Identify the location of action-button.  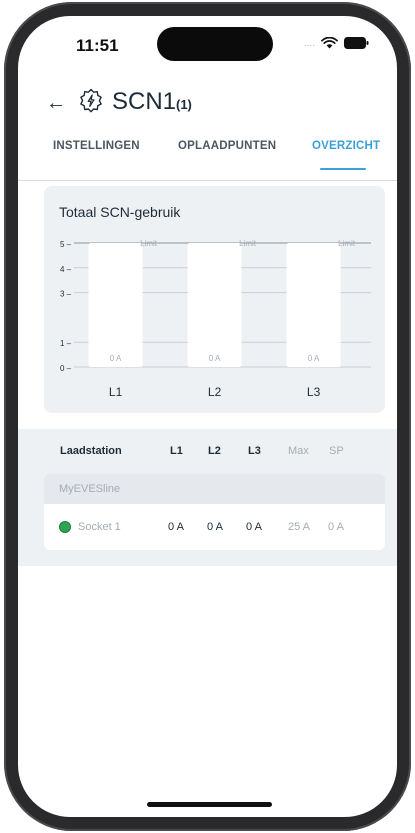
(9, 194).